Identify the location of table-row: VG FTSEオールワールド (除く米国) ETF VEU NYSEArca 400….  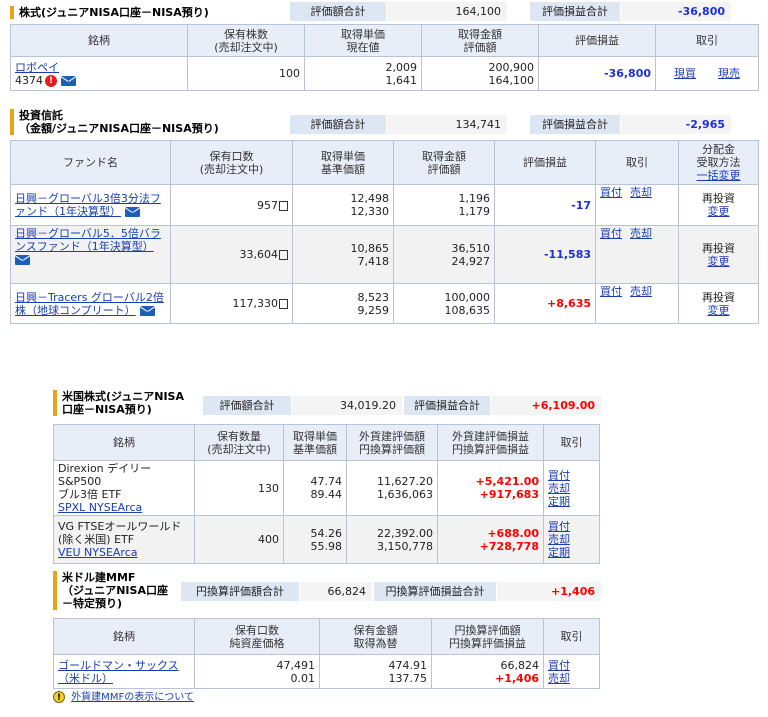
(326, 539).